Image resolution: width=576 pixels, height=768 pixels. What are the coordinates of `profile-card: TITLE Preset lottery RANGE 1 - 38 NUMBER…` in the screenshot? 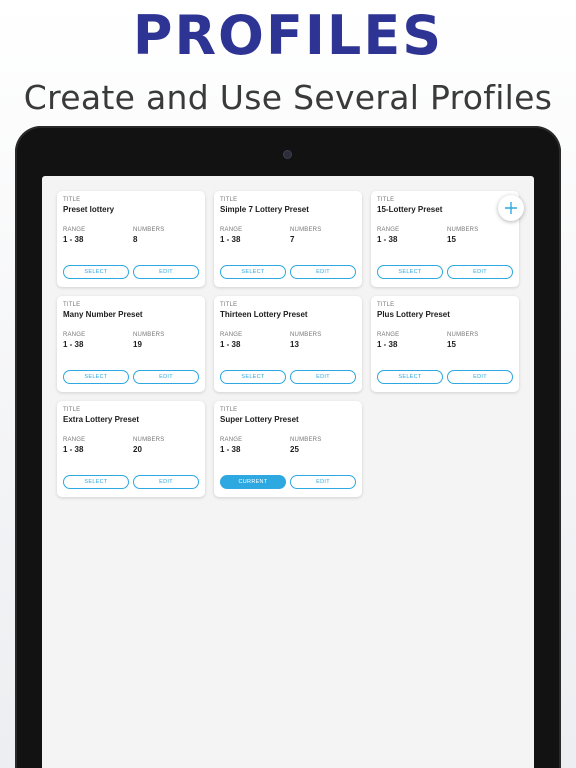 It's located at (131, 239).